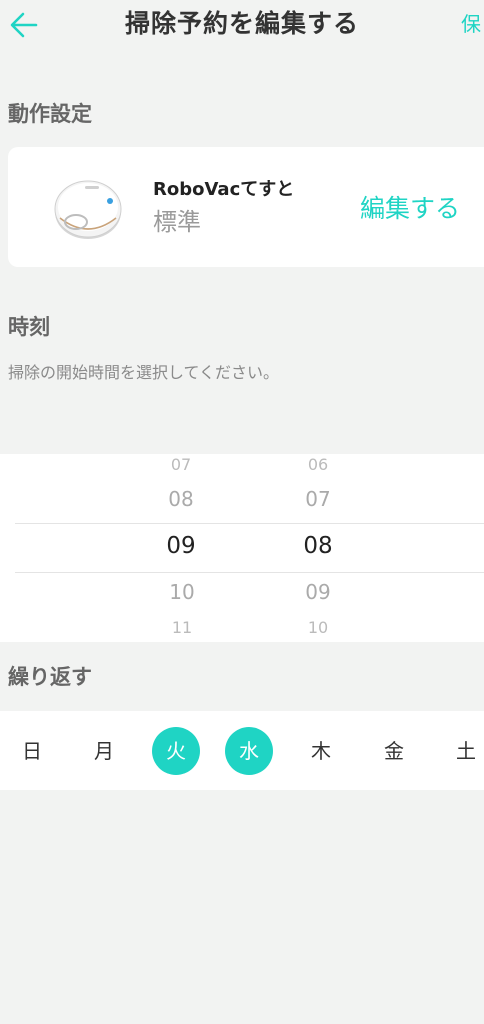 This screenshot has height=1024, width=484. What do you see at coordinates (321, 751) in the screenshot?
I see `day-thursday: 木` at bounding box center [321, 751].